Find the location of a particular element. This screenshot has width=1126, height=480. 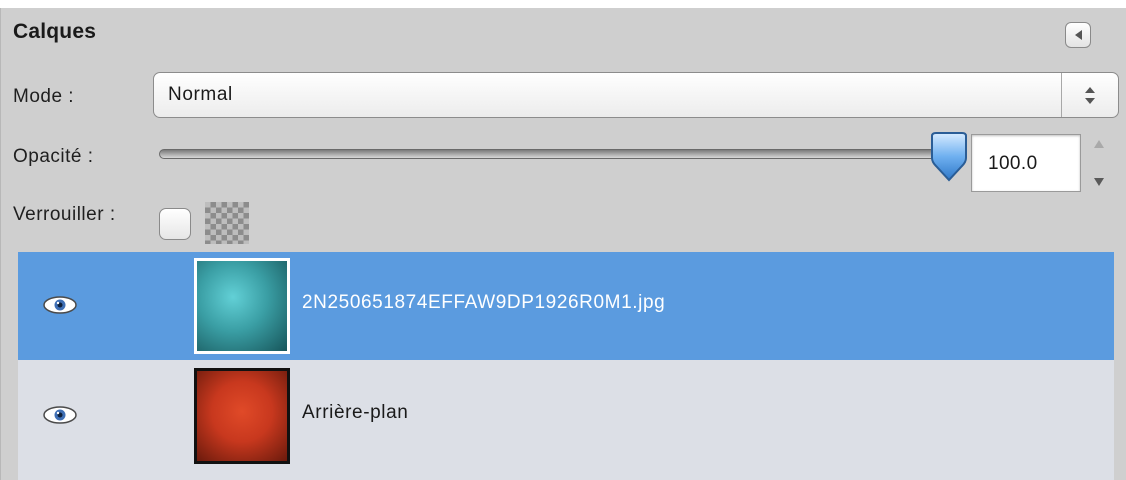

stepper-down-icon is located at coordinates (1099, 182).